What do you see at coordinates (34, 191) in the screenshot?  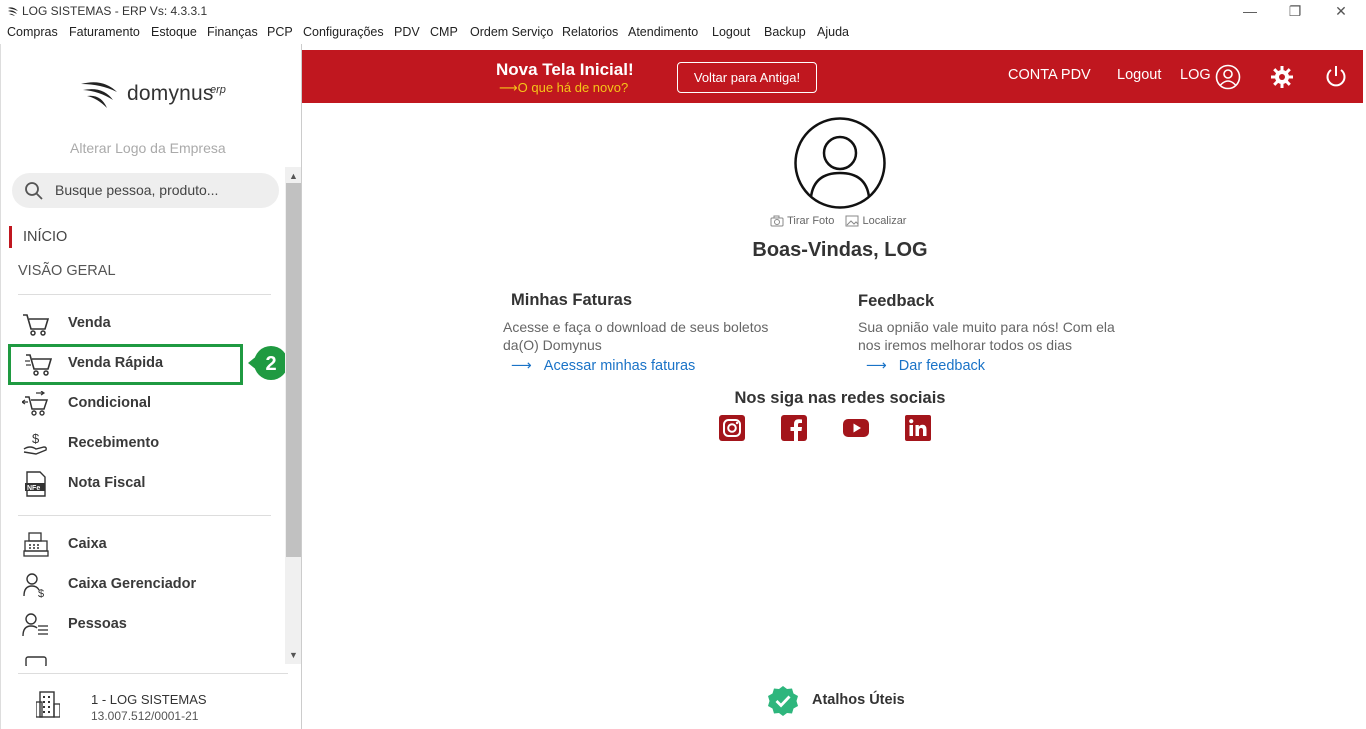 I see `search-icon` at bounding box center [34, 191].